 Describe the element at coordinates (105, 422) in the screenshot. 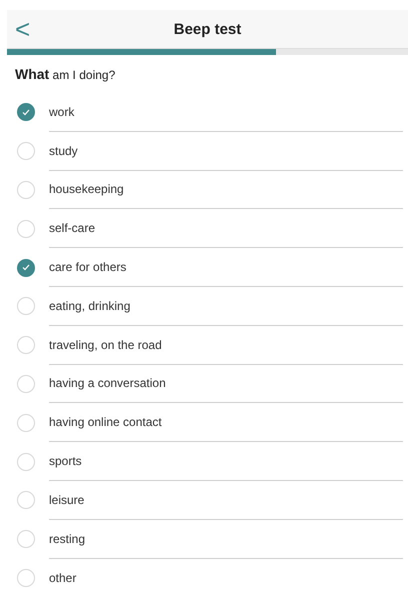

I see `option-label: having online contact` at that location.